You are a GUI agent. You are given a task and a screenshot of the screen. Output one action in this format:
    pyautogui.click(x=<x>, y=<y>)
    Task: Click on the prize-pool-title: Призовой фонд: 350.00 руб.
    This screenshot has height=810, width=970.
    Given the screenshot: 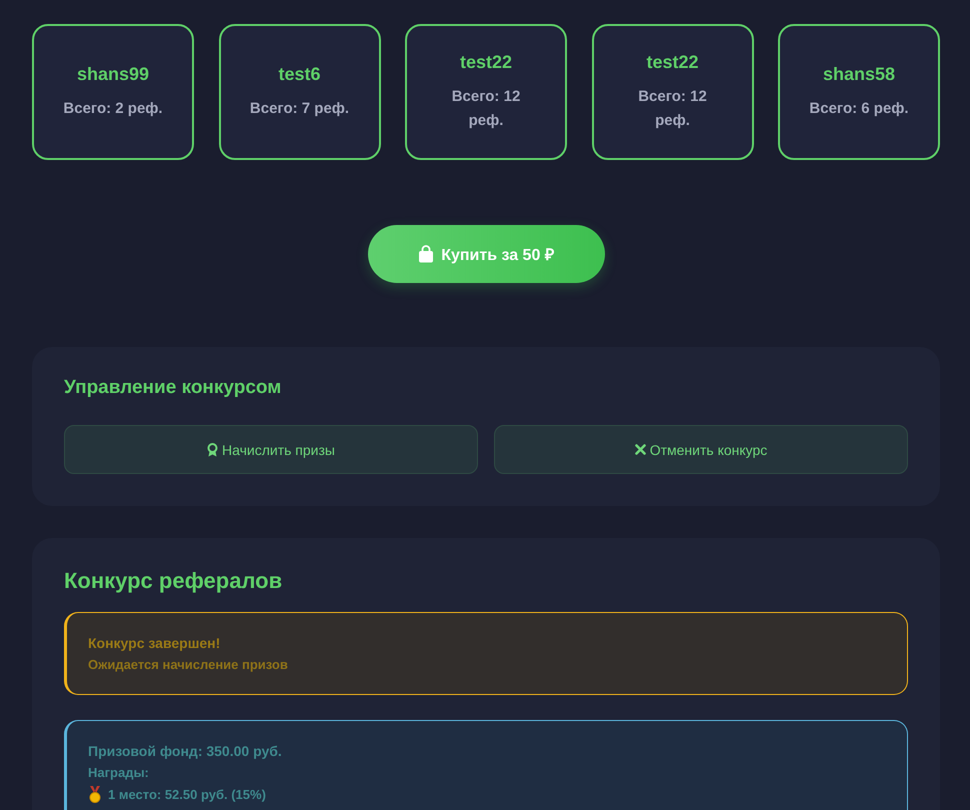 What is the action you would take?
    pyautogui.click(x=185, y=751)
    